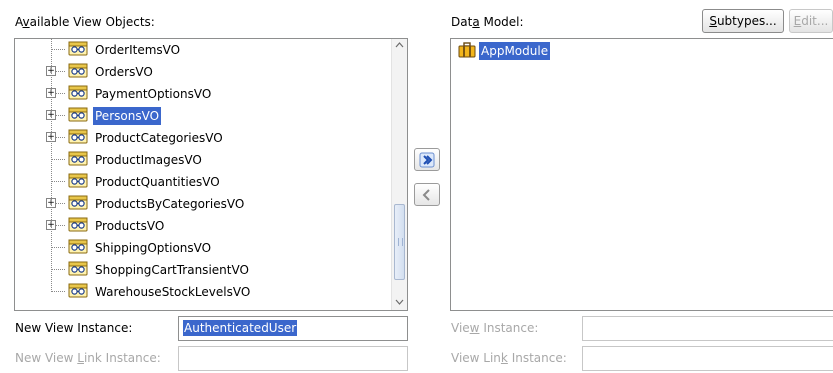 This screenshot has width=833, height=373. Describe the element at coordinates (460, 328) in the screenshot. I see `vi-label-part: Vie` at that location.